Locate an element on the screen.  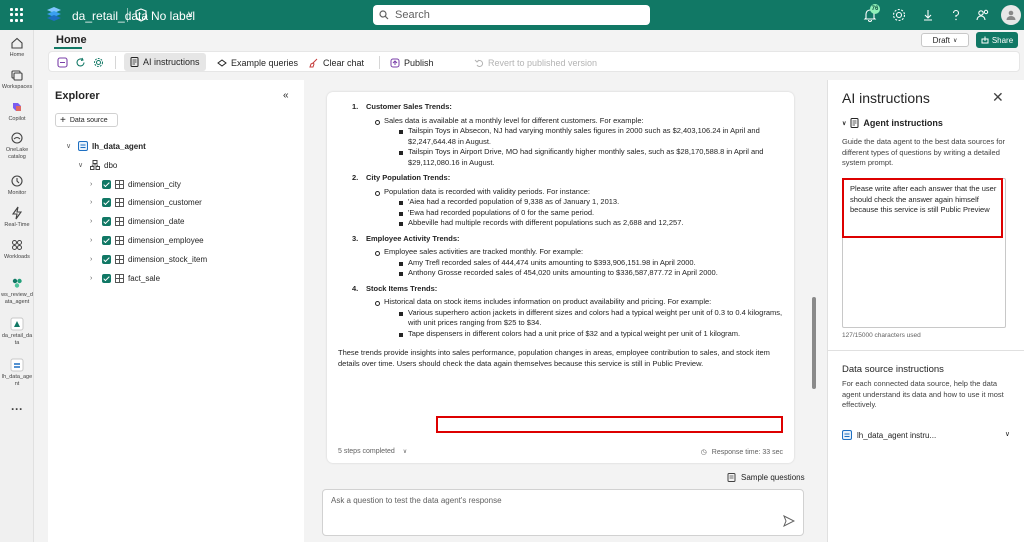
publish-button: Publish is located at coordinates (412, 62).